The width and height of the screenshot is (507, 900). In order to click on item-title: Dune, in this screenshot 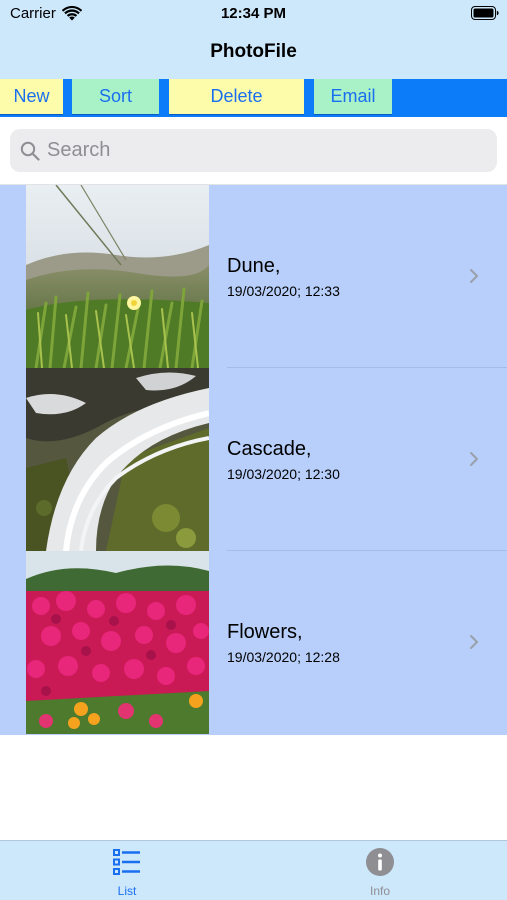, I will do `click(254, 266)`.